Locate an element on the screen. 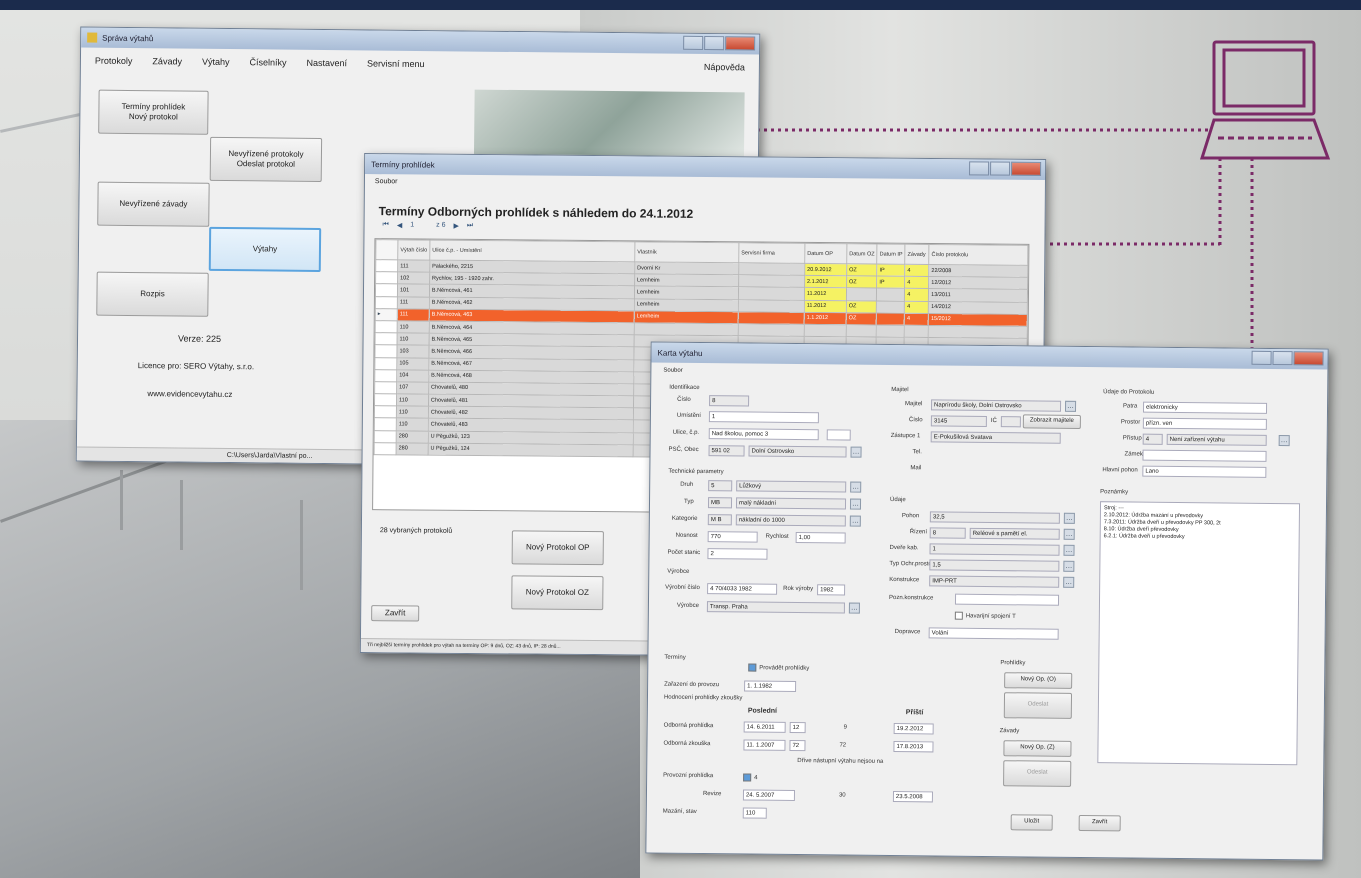 This screenshot has height=878, width=1361. input-op-mes: 12 is located at coordinates (797, 727).